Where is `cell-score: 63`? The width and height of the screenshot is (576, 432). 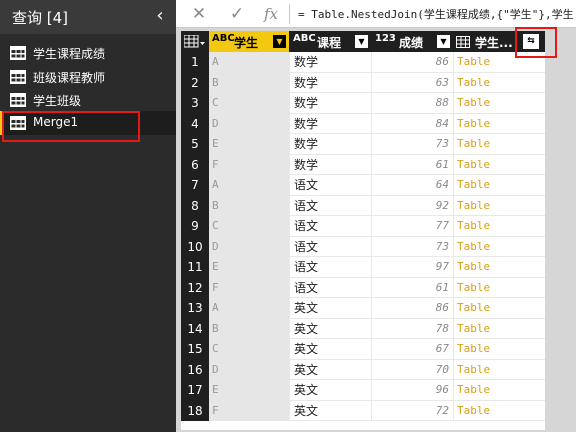 cell-score: 63 is located at coordinates (412, 82).